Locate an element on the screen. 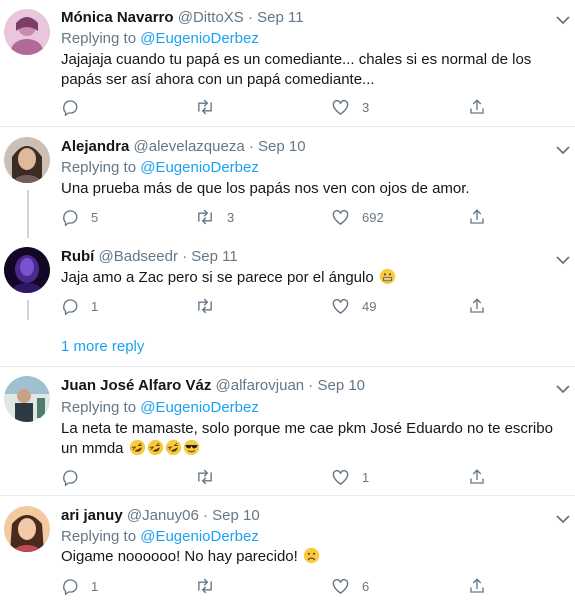  tweet-header: Rubí @Badseedr · Sep 11 is located at coordinates (149, 256).